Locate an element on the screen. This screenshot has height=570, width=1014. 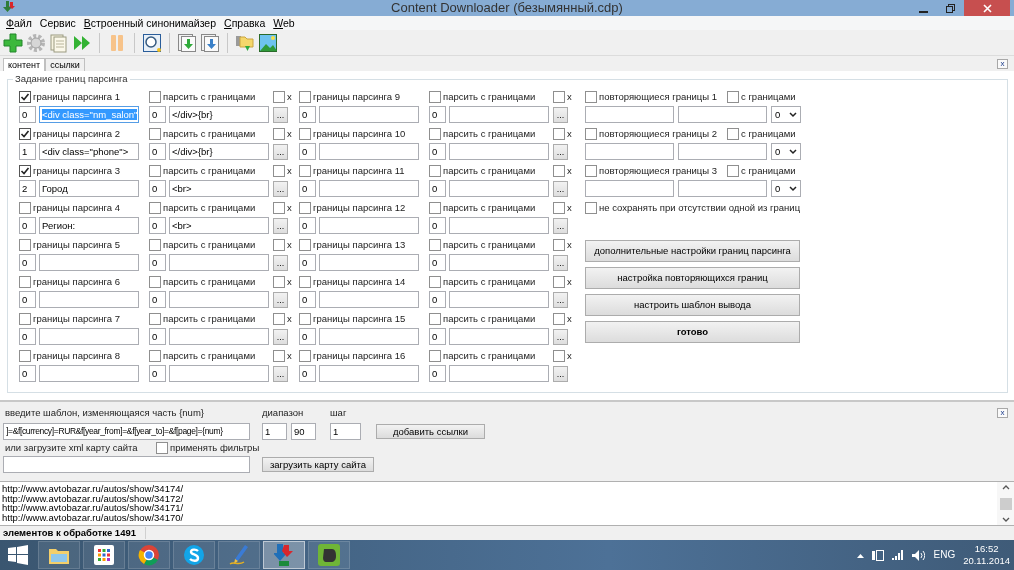
tab: ссылки is located at coordinates (65, 64).